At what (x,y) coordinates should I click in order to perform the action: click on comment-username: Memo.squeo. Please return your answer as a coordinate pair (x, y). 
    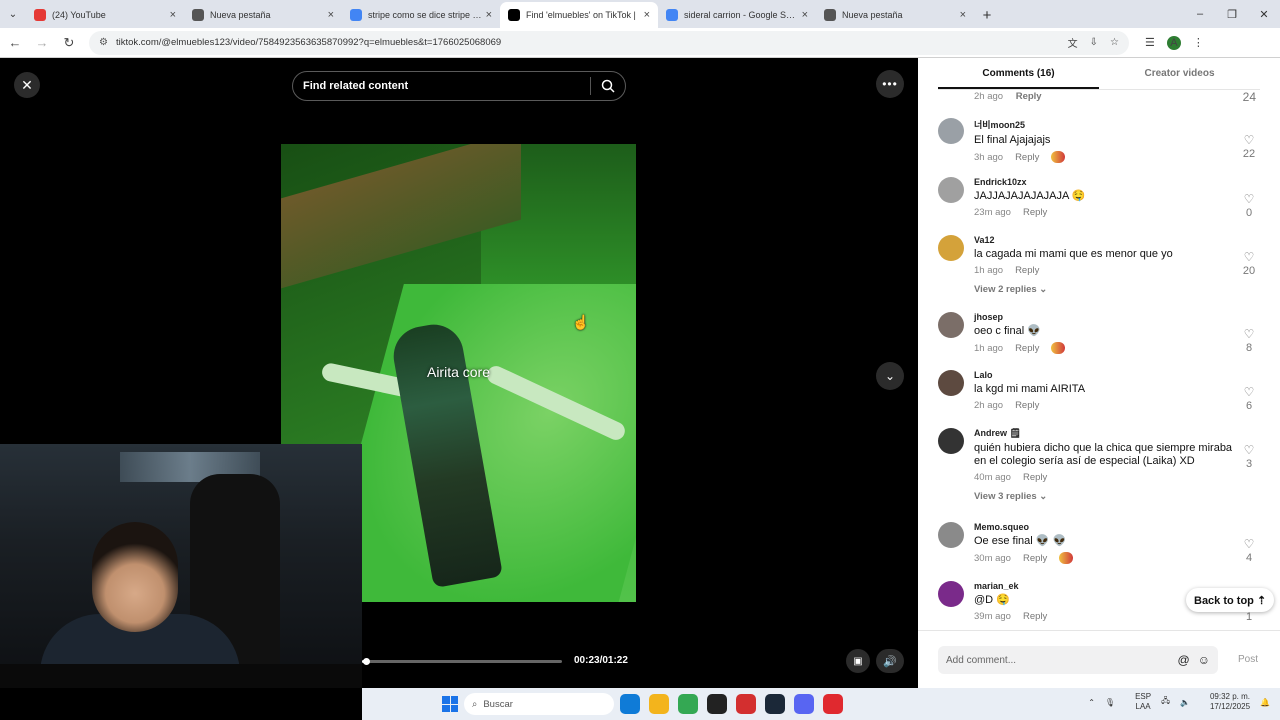
    Looking at the image, I should click on (1104, 527).